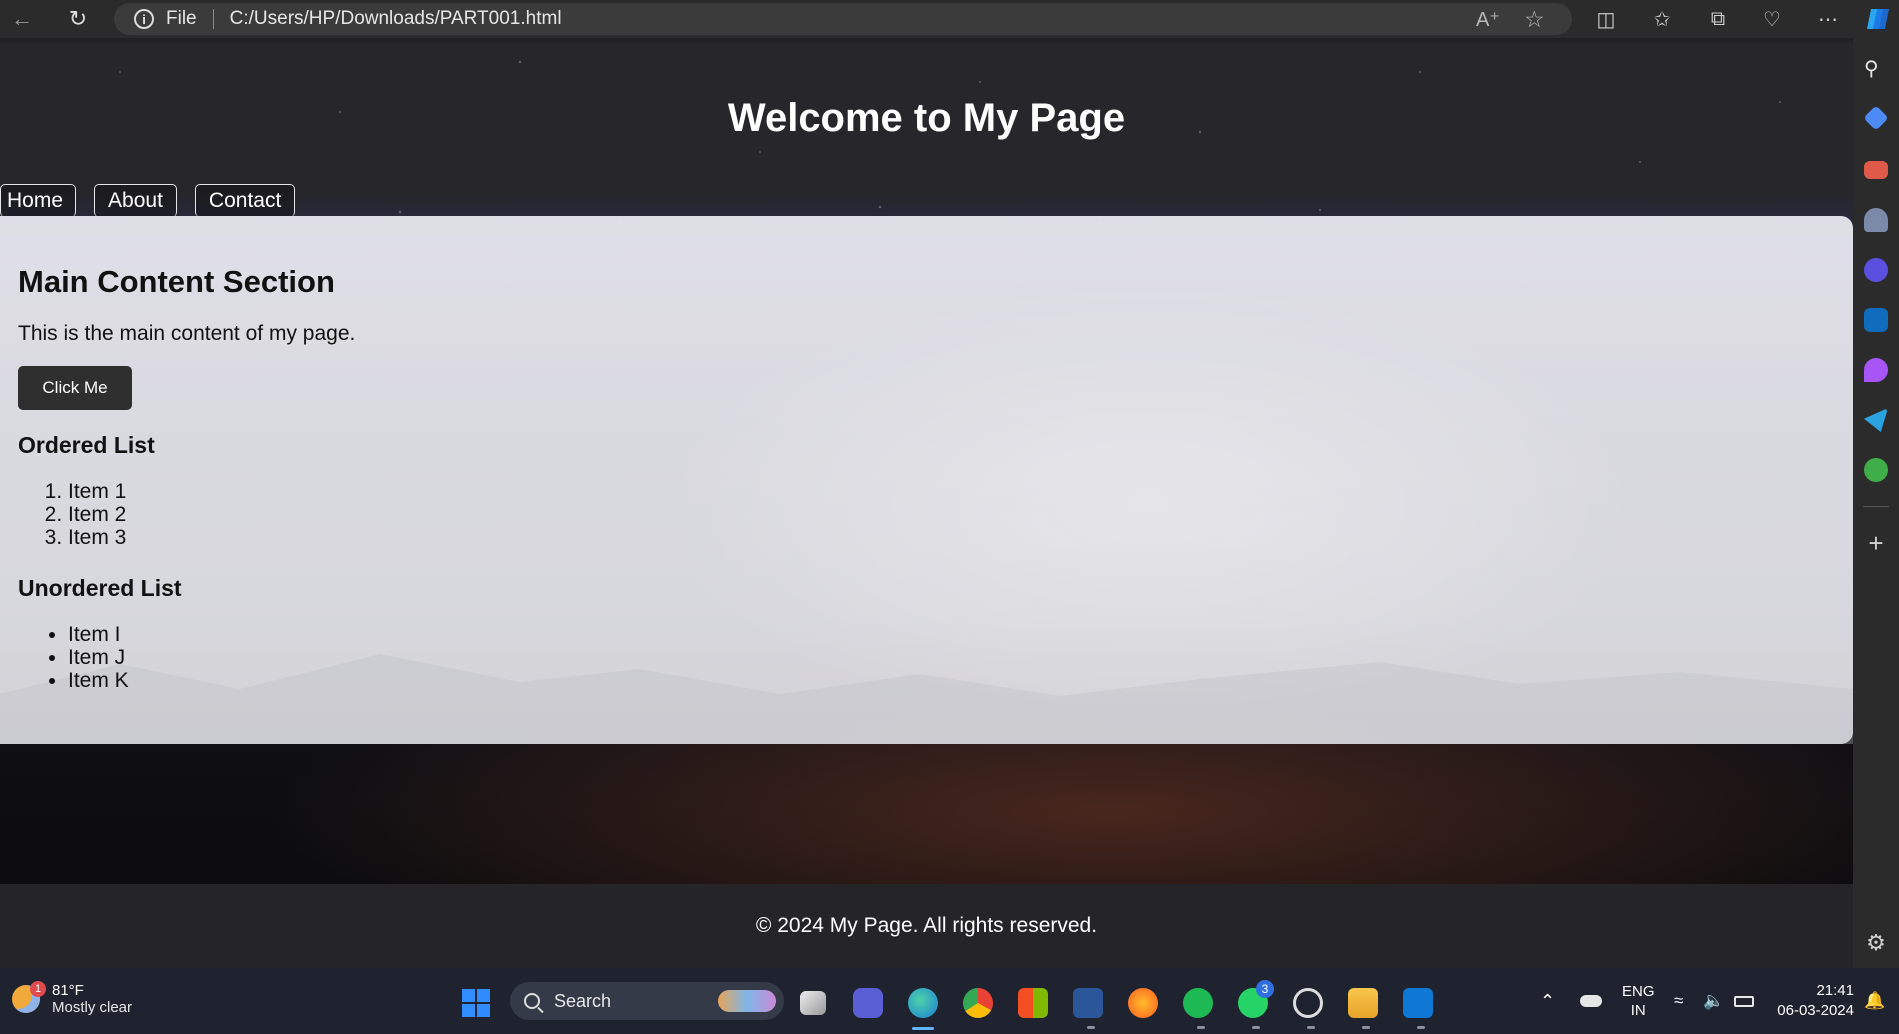  Describe the element at coordinates (1366, 1027) in the screenshot. I see `explorer-running-indicator` at that location.